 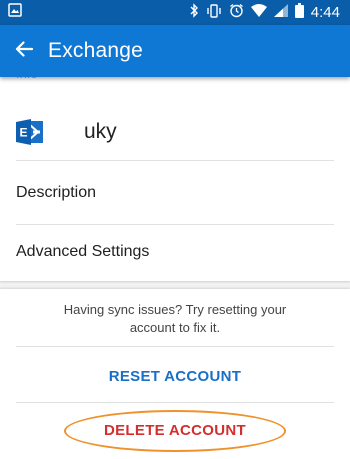 I want to click on svg-text: E, so click(x=24, y=133).